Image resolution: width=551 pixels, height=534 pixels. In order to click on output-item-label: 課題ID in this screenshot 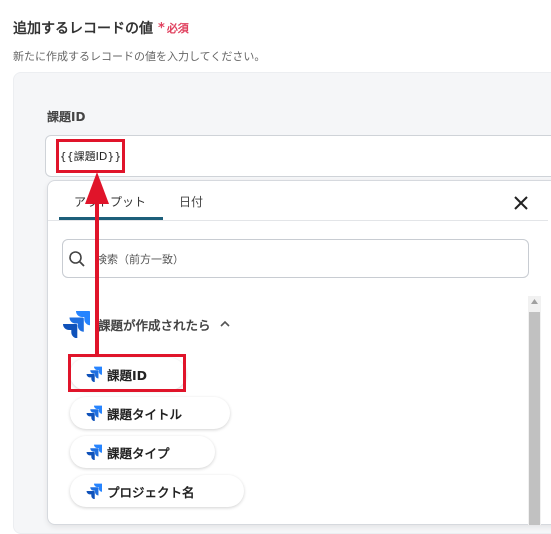, I will do `click(127, 375)`.